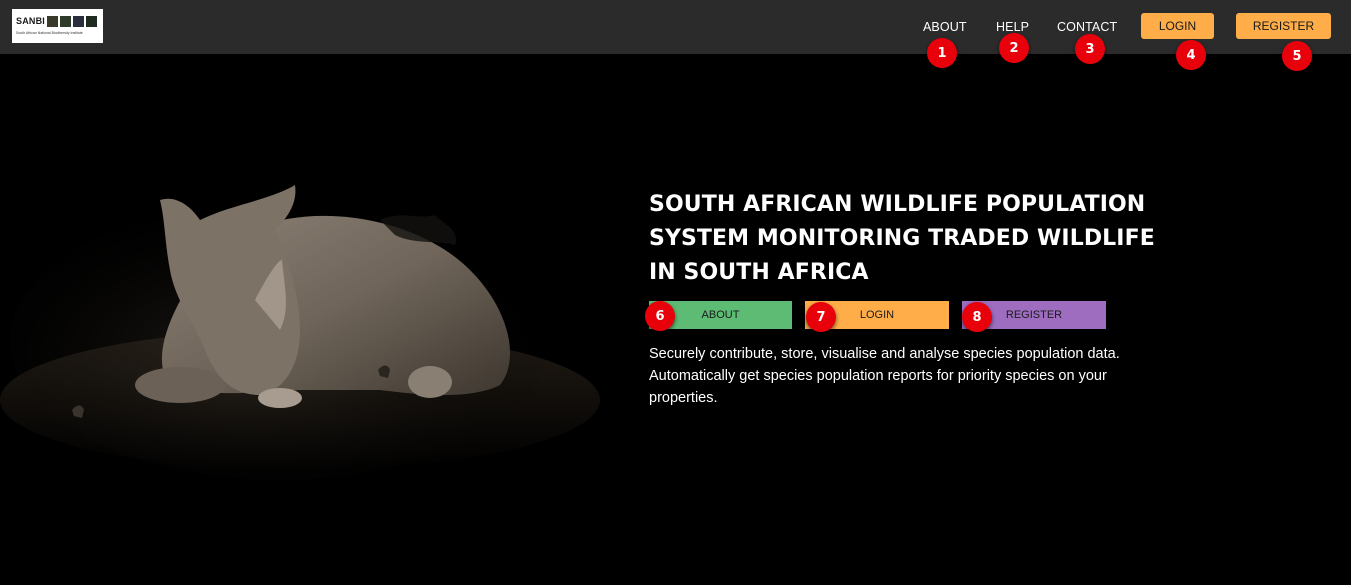  Describe the element at coordinates (942, 53) in the screenshot. I see `marker-badge: 1` at that location.